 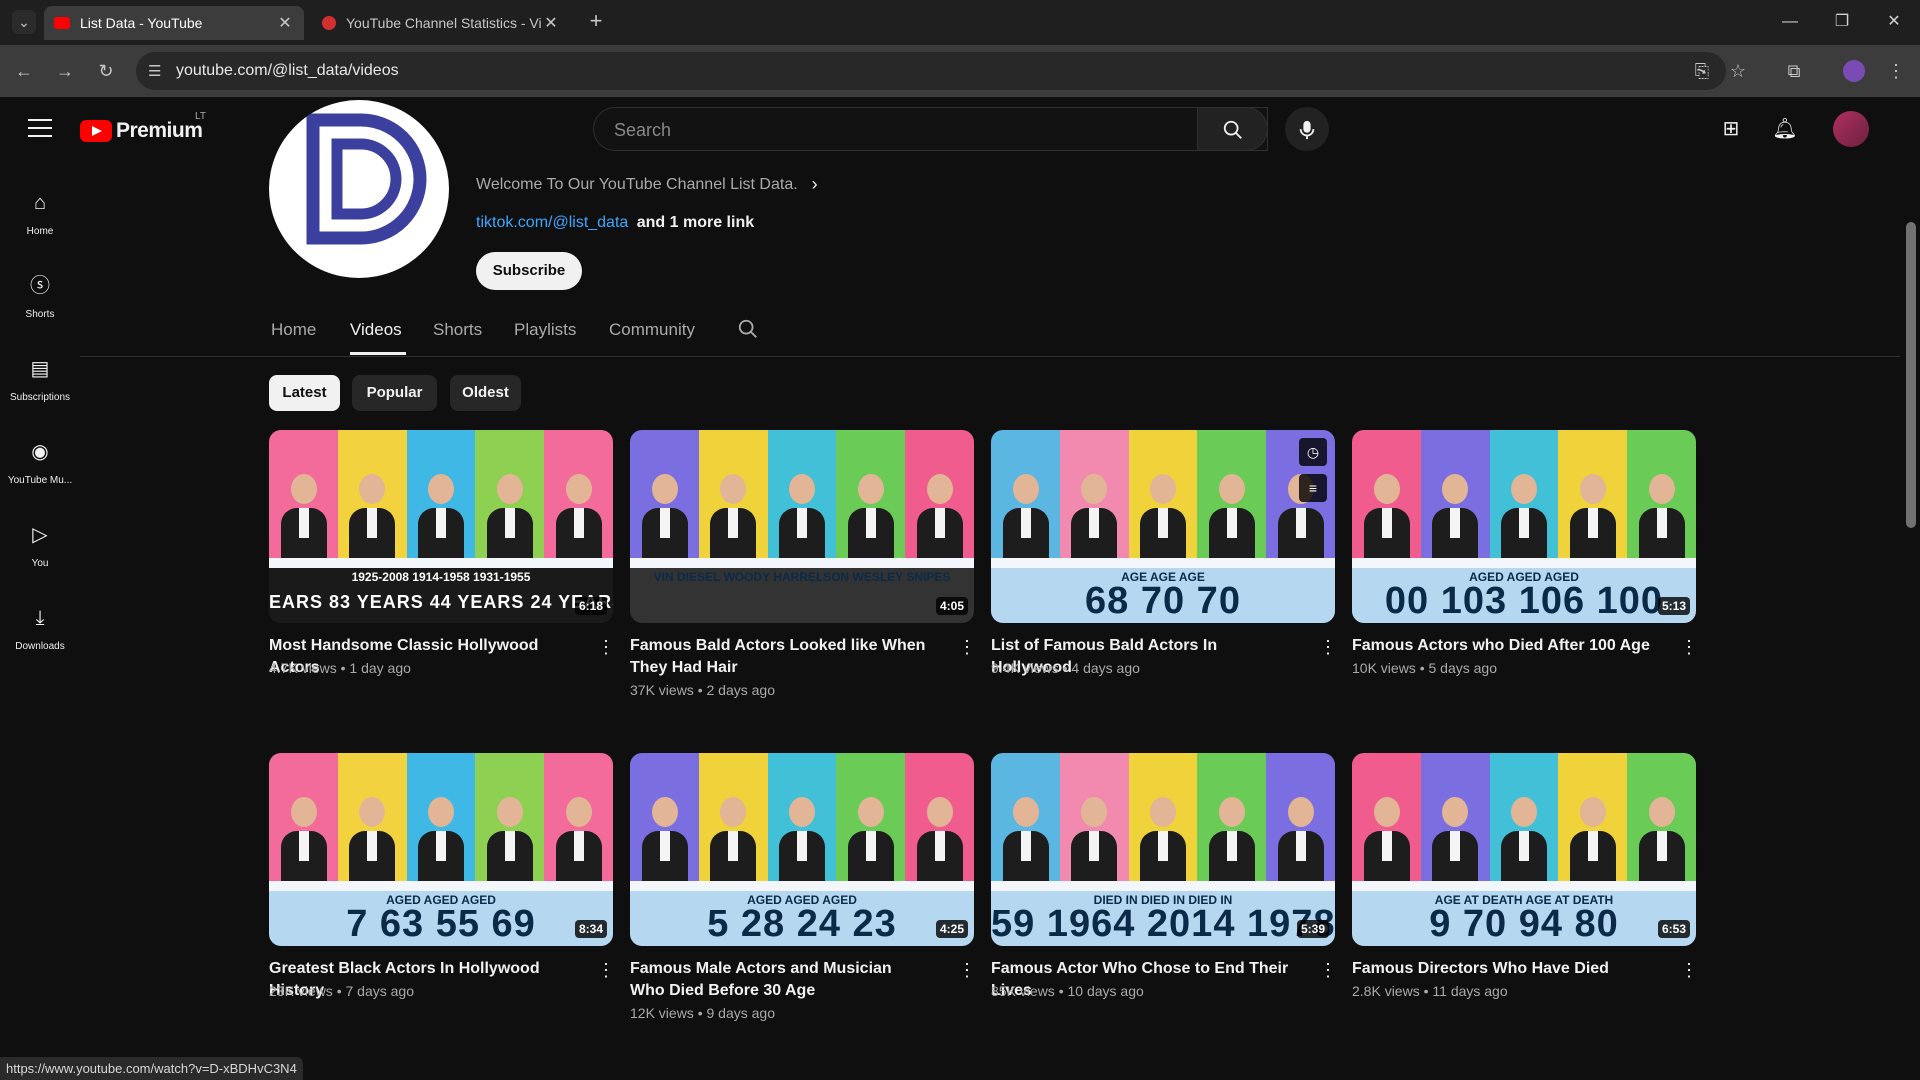 I want to click on tab-community: Community, so click(x=652, y=330).